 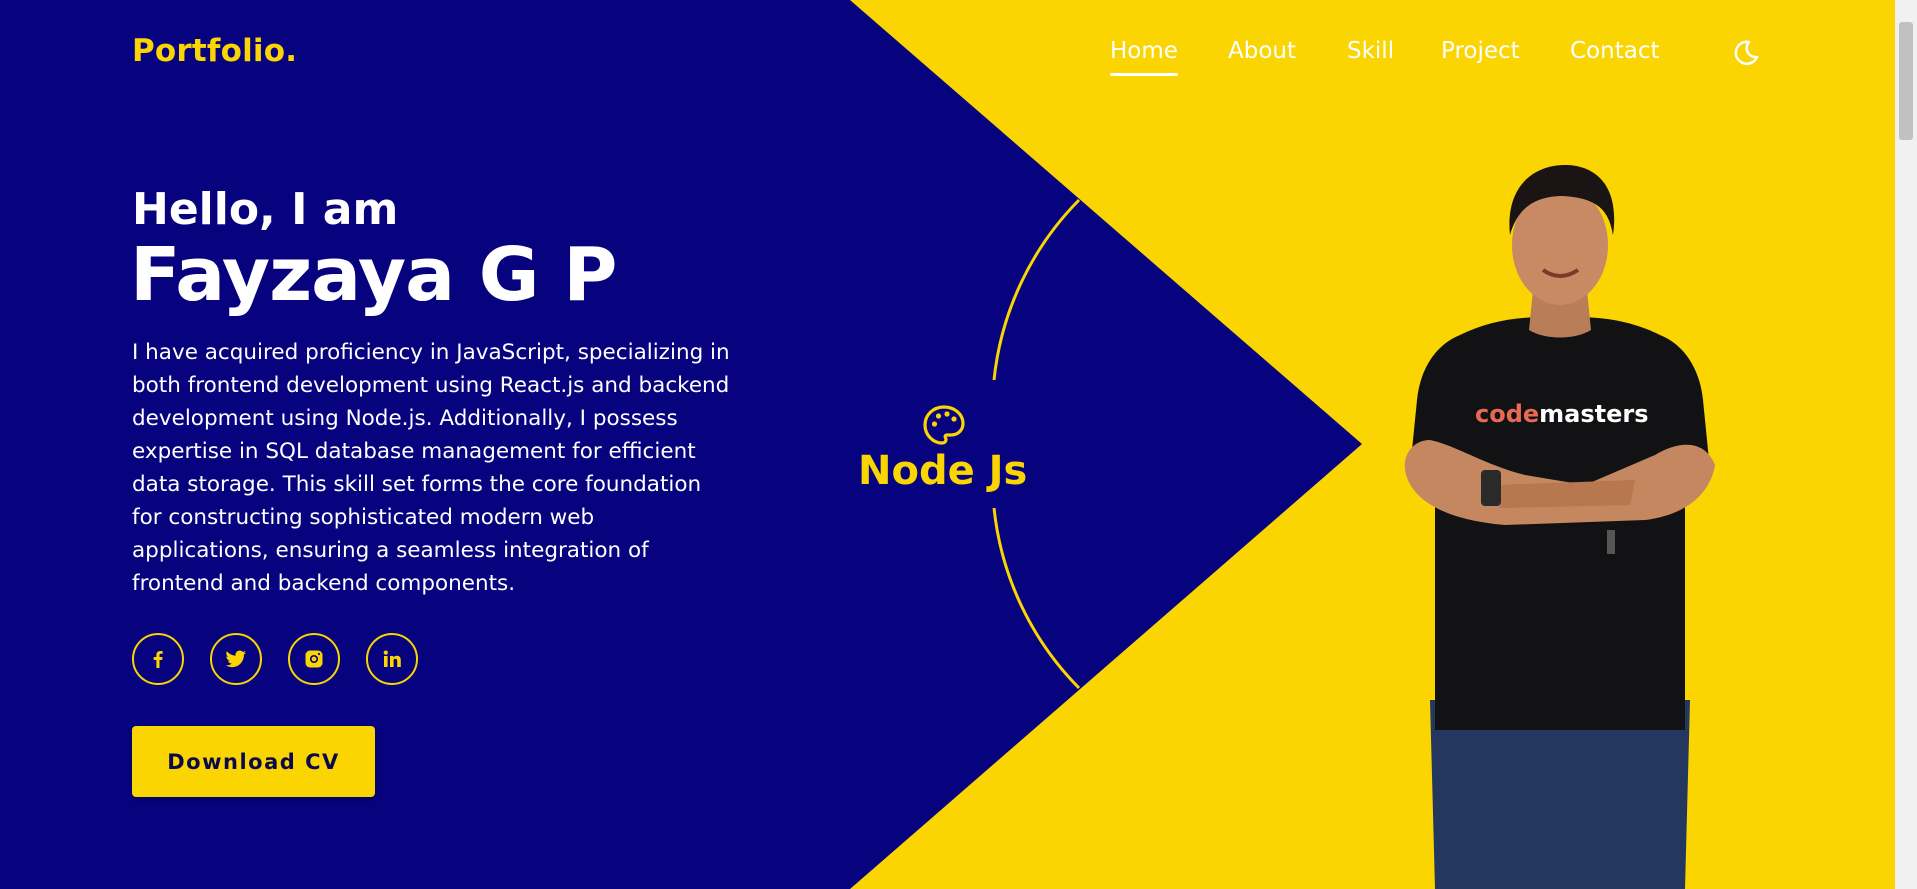 What do you see at coordinates (1594, 414) in the screenshot?
I see `shirt-print-rest: masters` at bounding box center [1594, 414].